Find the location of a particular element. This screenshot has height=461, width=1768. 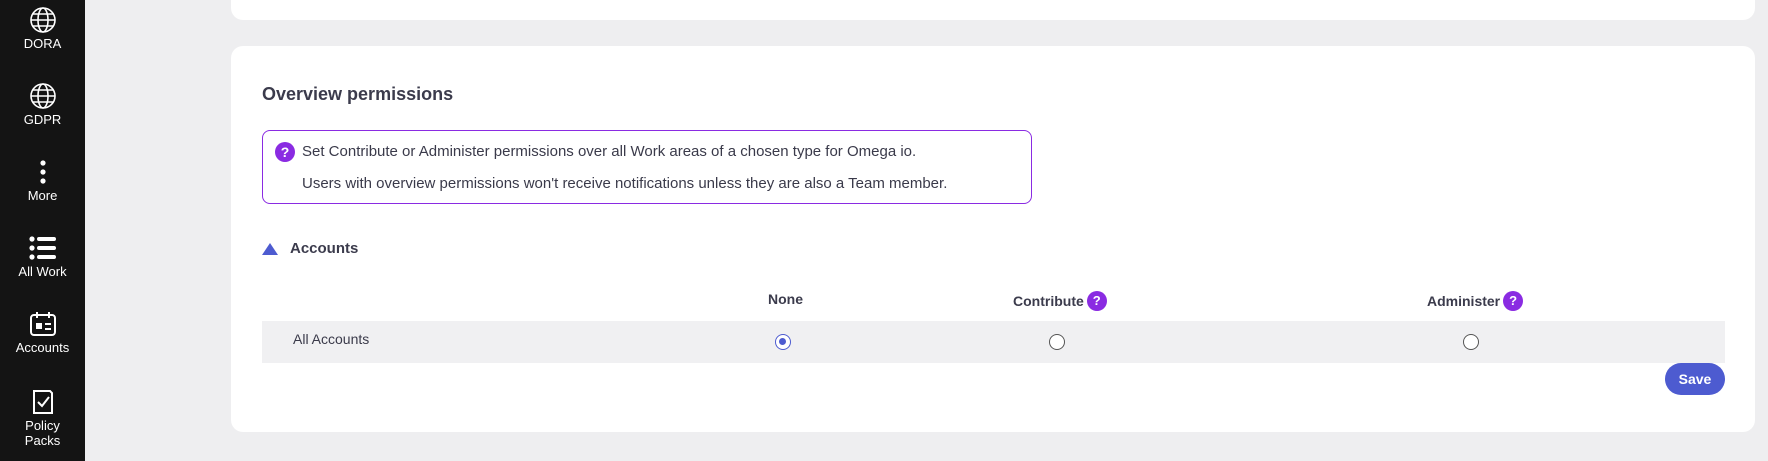

sidebar-item-label: More is located at coordinates (42, 195).